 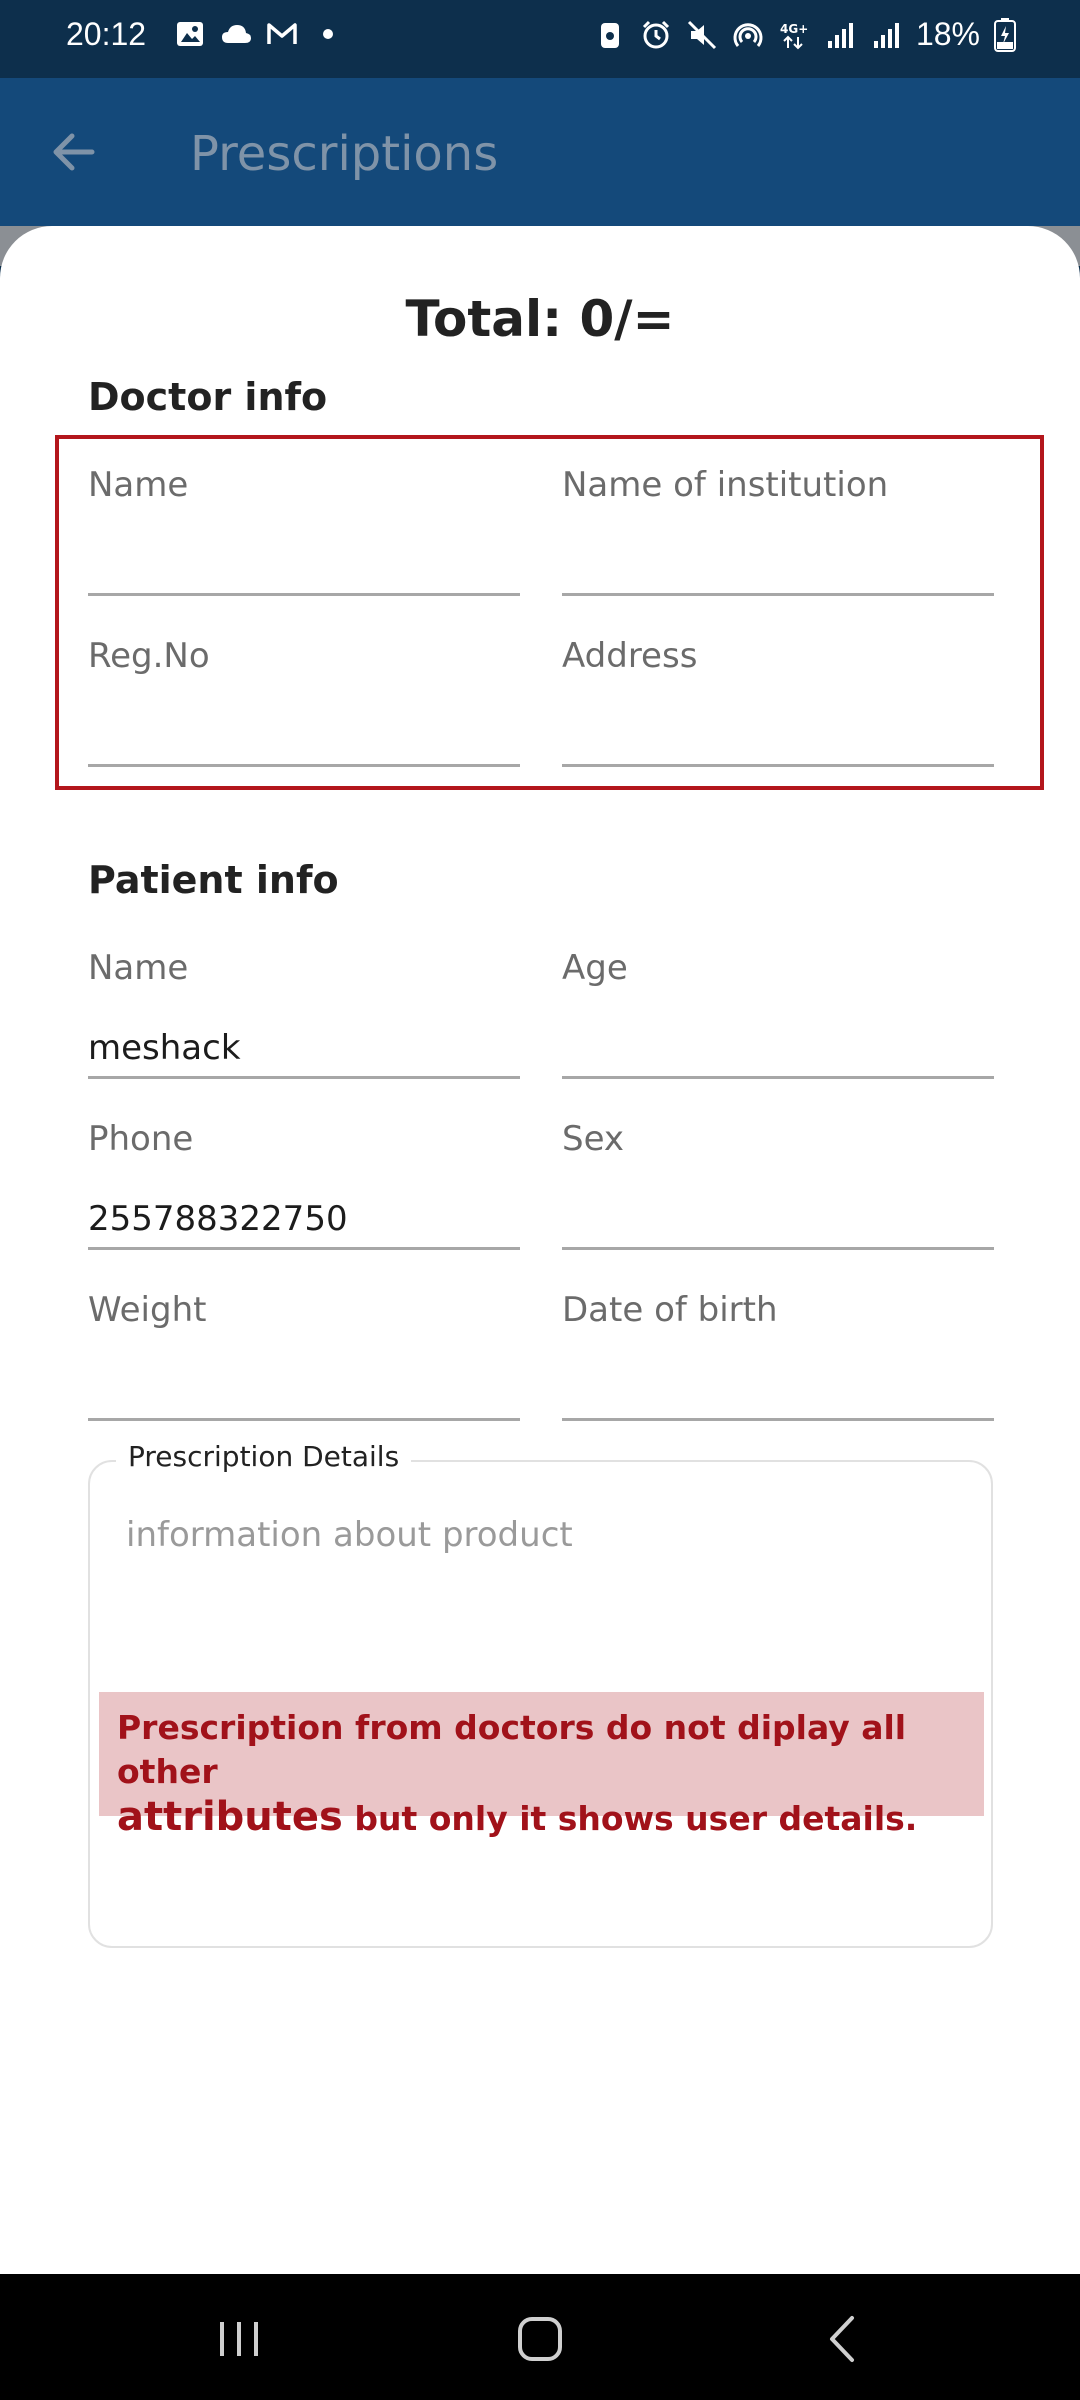 I want to click on dot-icon, so click(x=328, y=34).